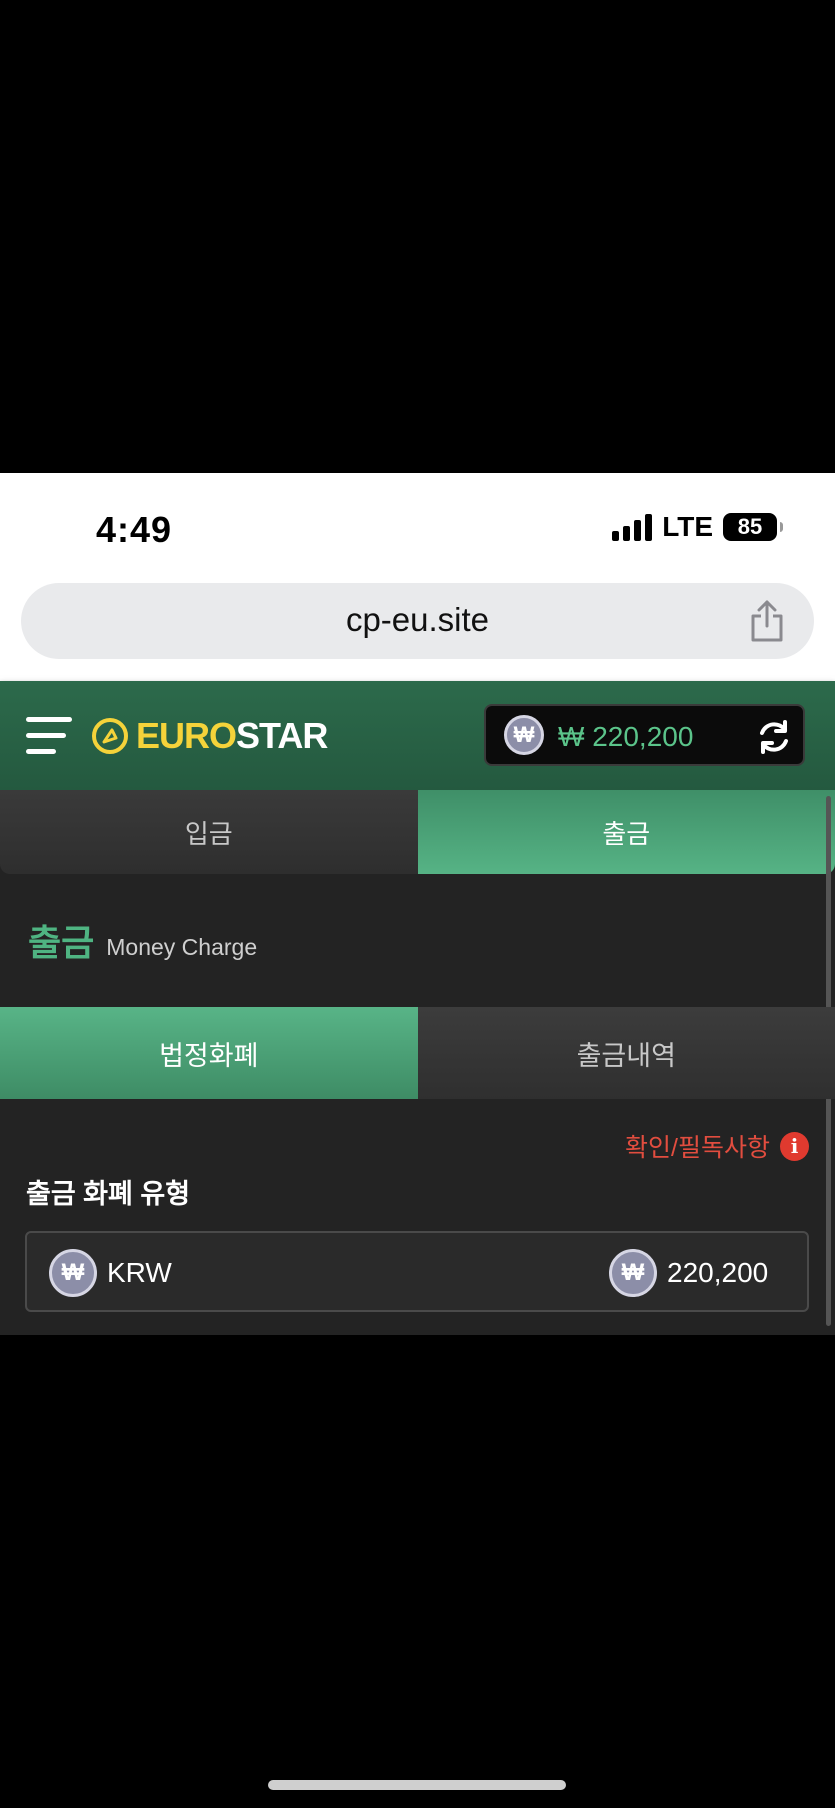  What do you see at coordinates (139, 1272) in the screenshot?
I see `currency-code: KRW` at bounding box center [139, 1272].